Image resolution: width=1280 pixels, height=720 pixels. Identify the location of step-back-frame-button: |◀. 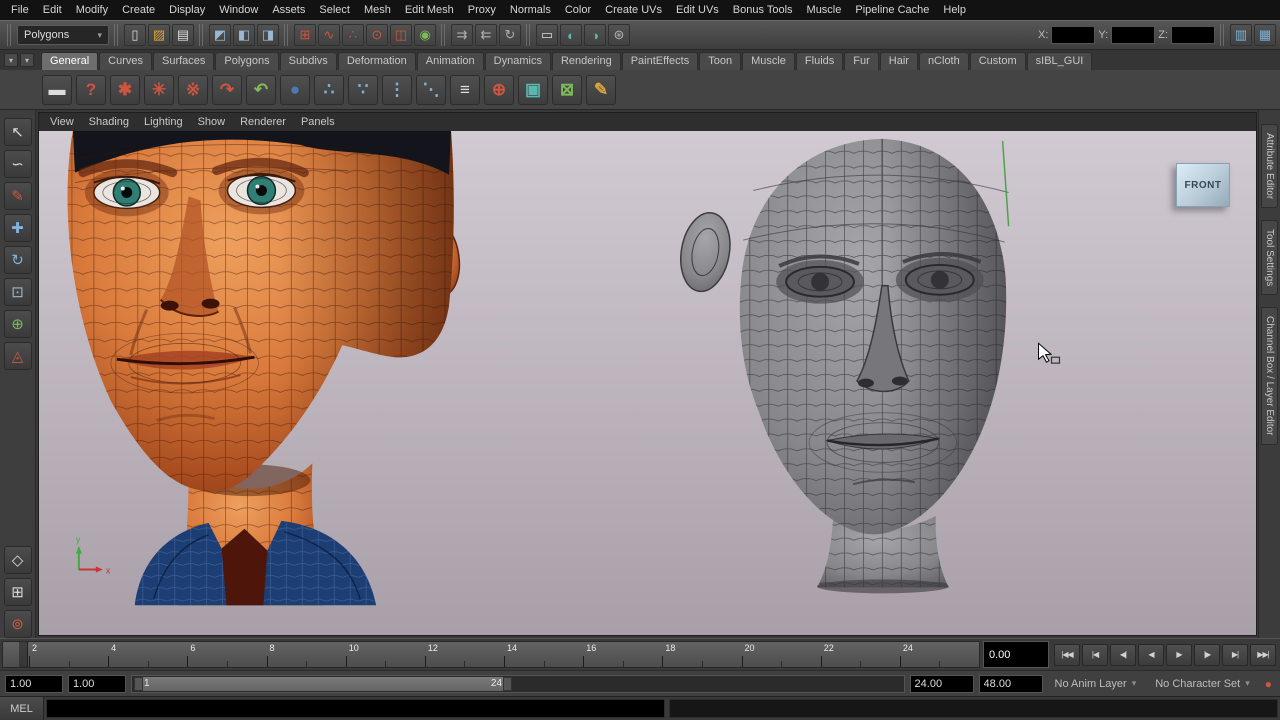
(1095, 654).